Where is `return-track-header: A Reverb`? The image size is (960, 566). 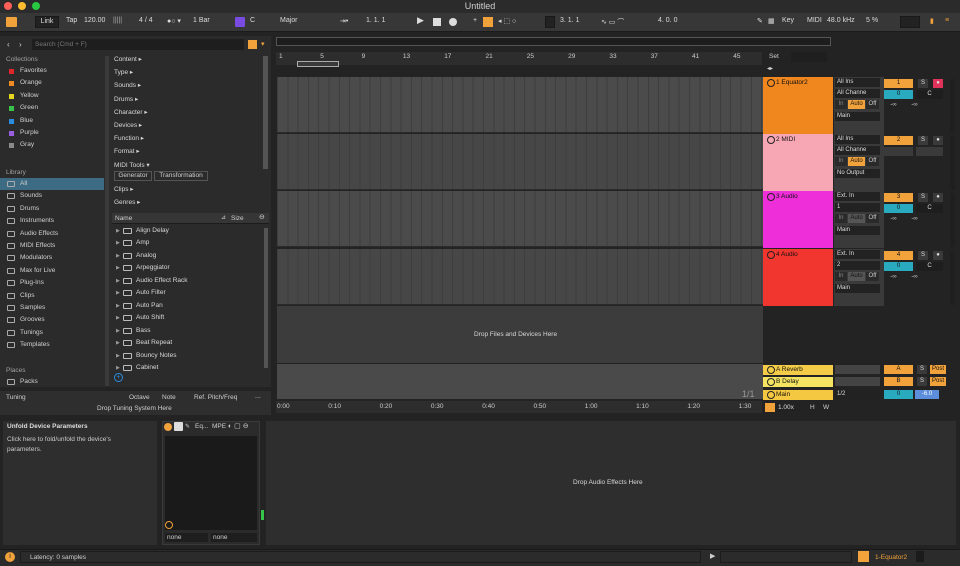 return-track-header: A Reverb is located at coordinates (798, 370).